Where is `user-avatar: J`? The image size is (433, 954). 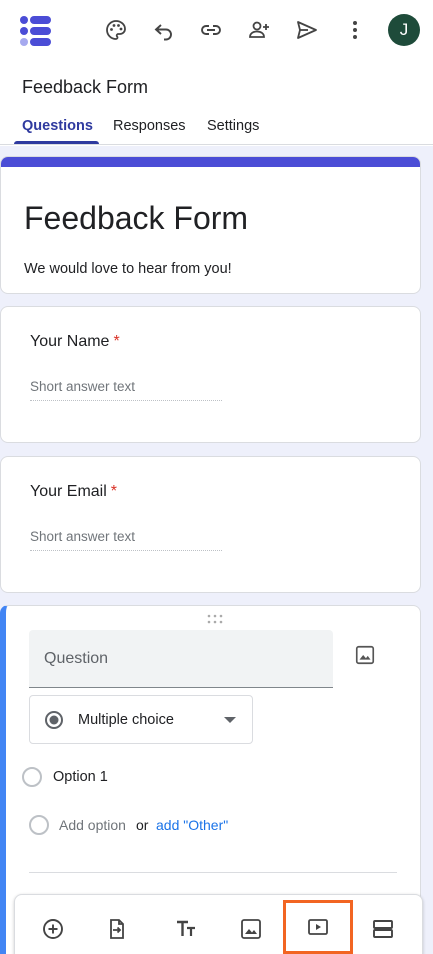 user-avatar: J is located at coordinates (404, 30).